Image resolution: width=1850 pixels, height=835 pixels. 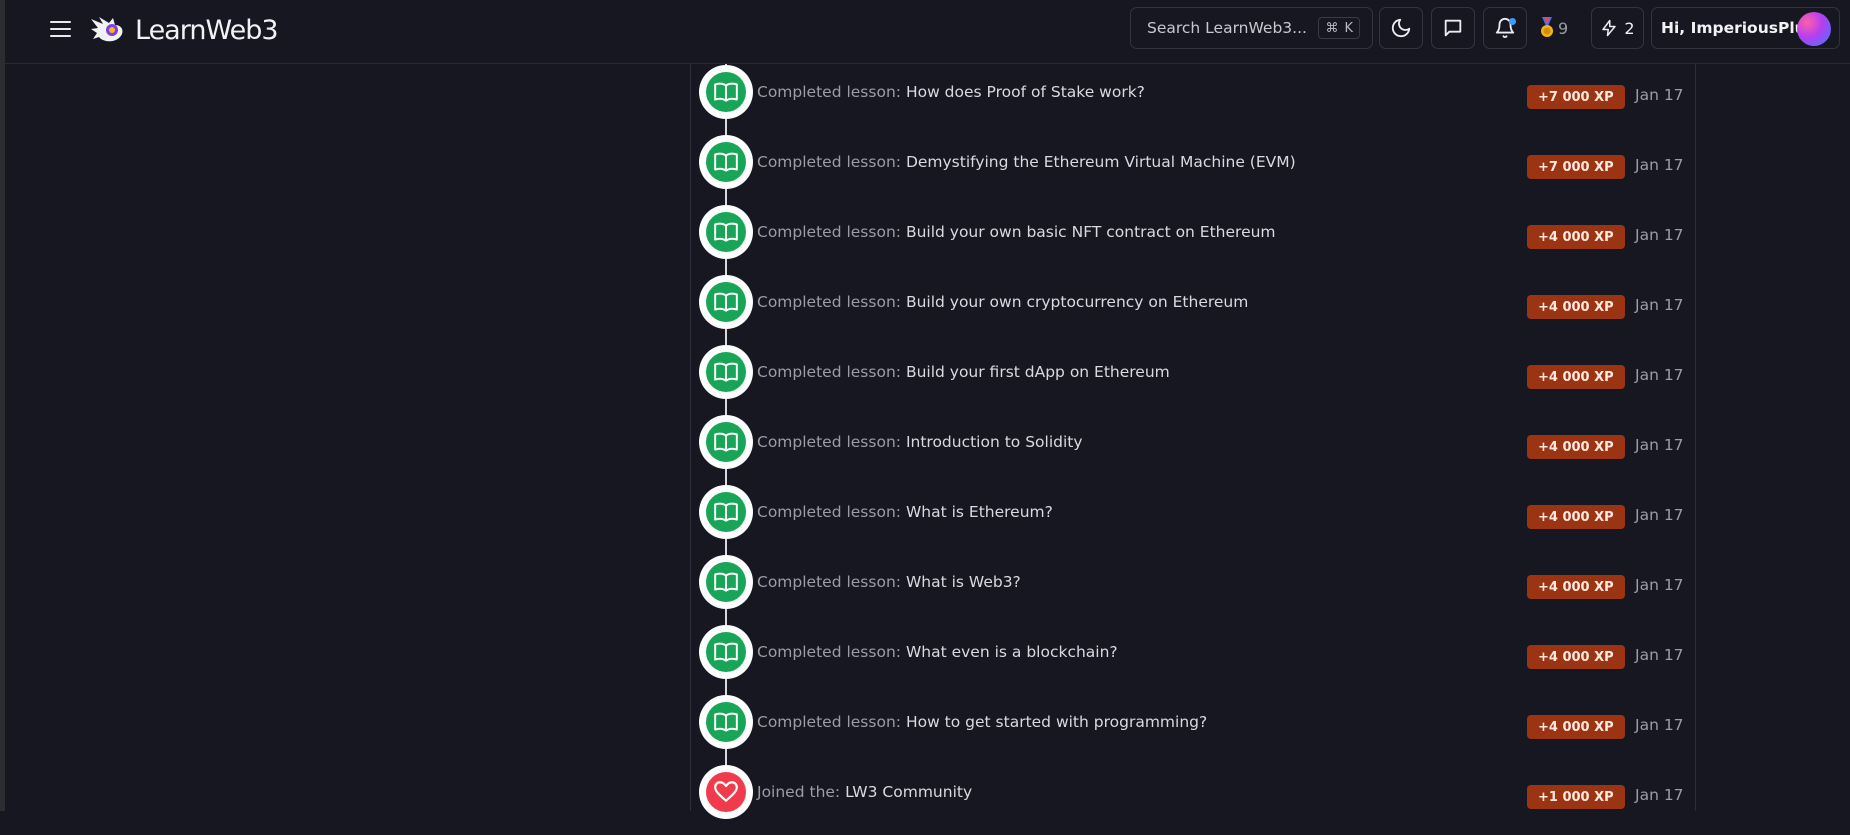 I want to click on timeline-item-text: Completed lesson: What is Web3?, so click(x=889, y=582).